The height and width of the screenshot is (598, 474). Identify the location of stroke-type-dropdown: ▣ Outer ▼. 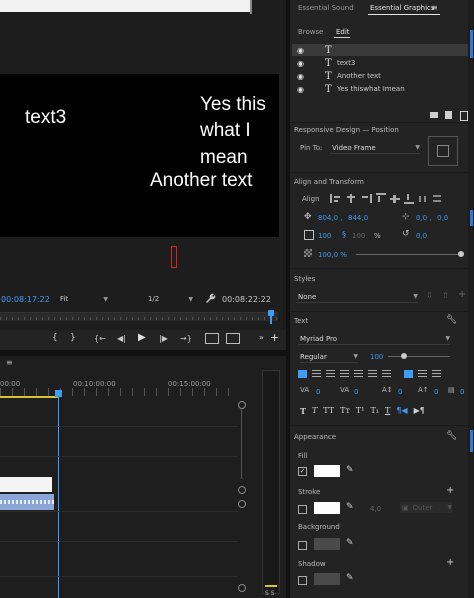
(426, 507).